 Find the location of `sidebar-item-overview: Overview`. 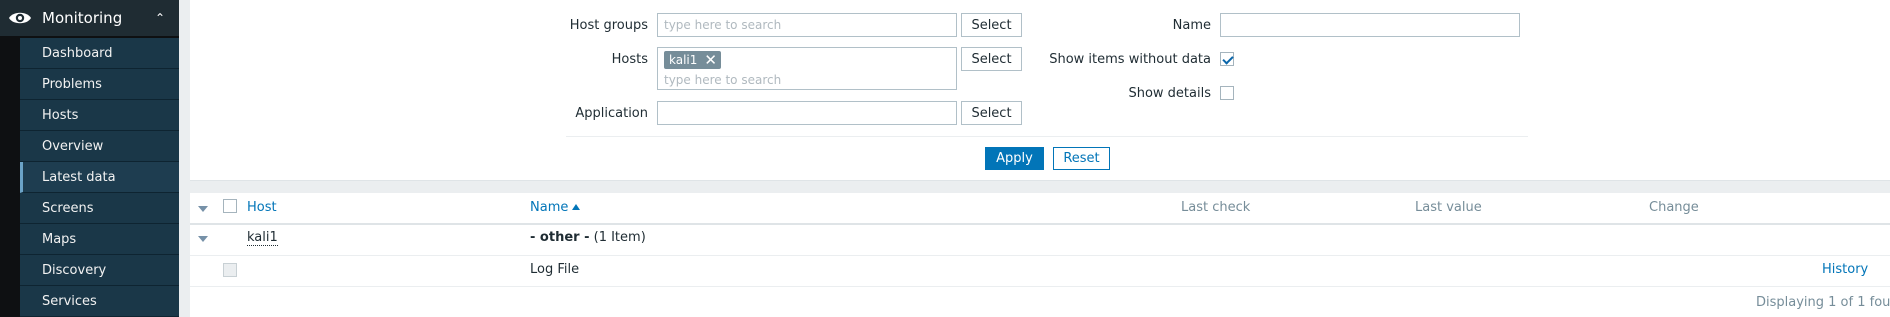

sidebar-item-overview: Overview is located at coordinates (99, 146).